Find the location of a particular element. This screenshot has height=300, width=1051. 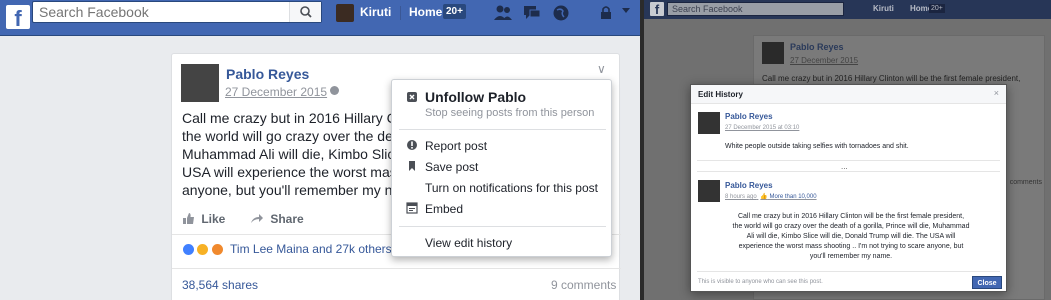

save-post-label: Save post is located at coordinates (452, 167).